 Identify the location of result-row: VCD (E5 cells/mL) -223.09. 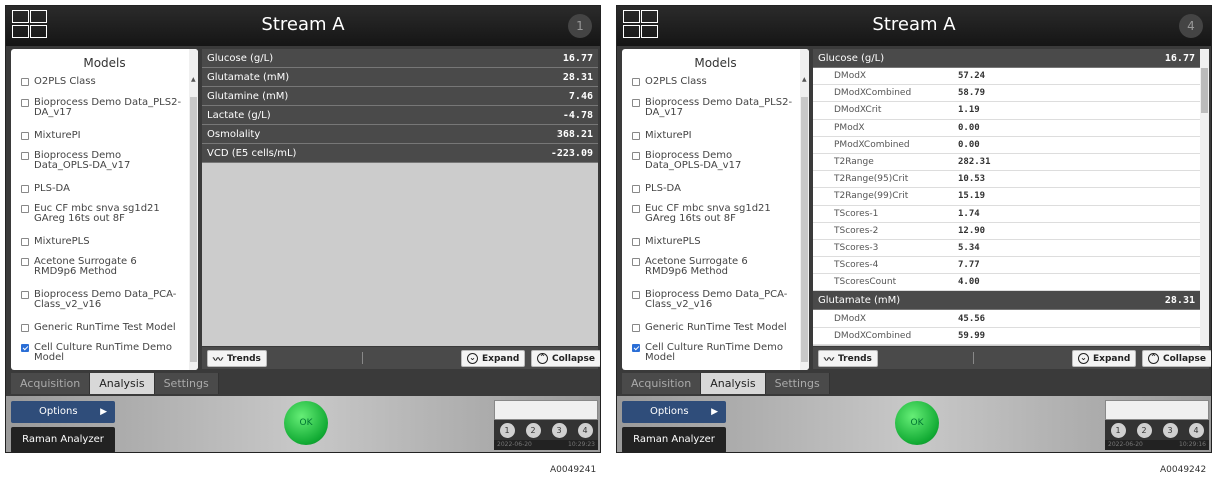
(400, 153).